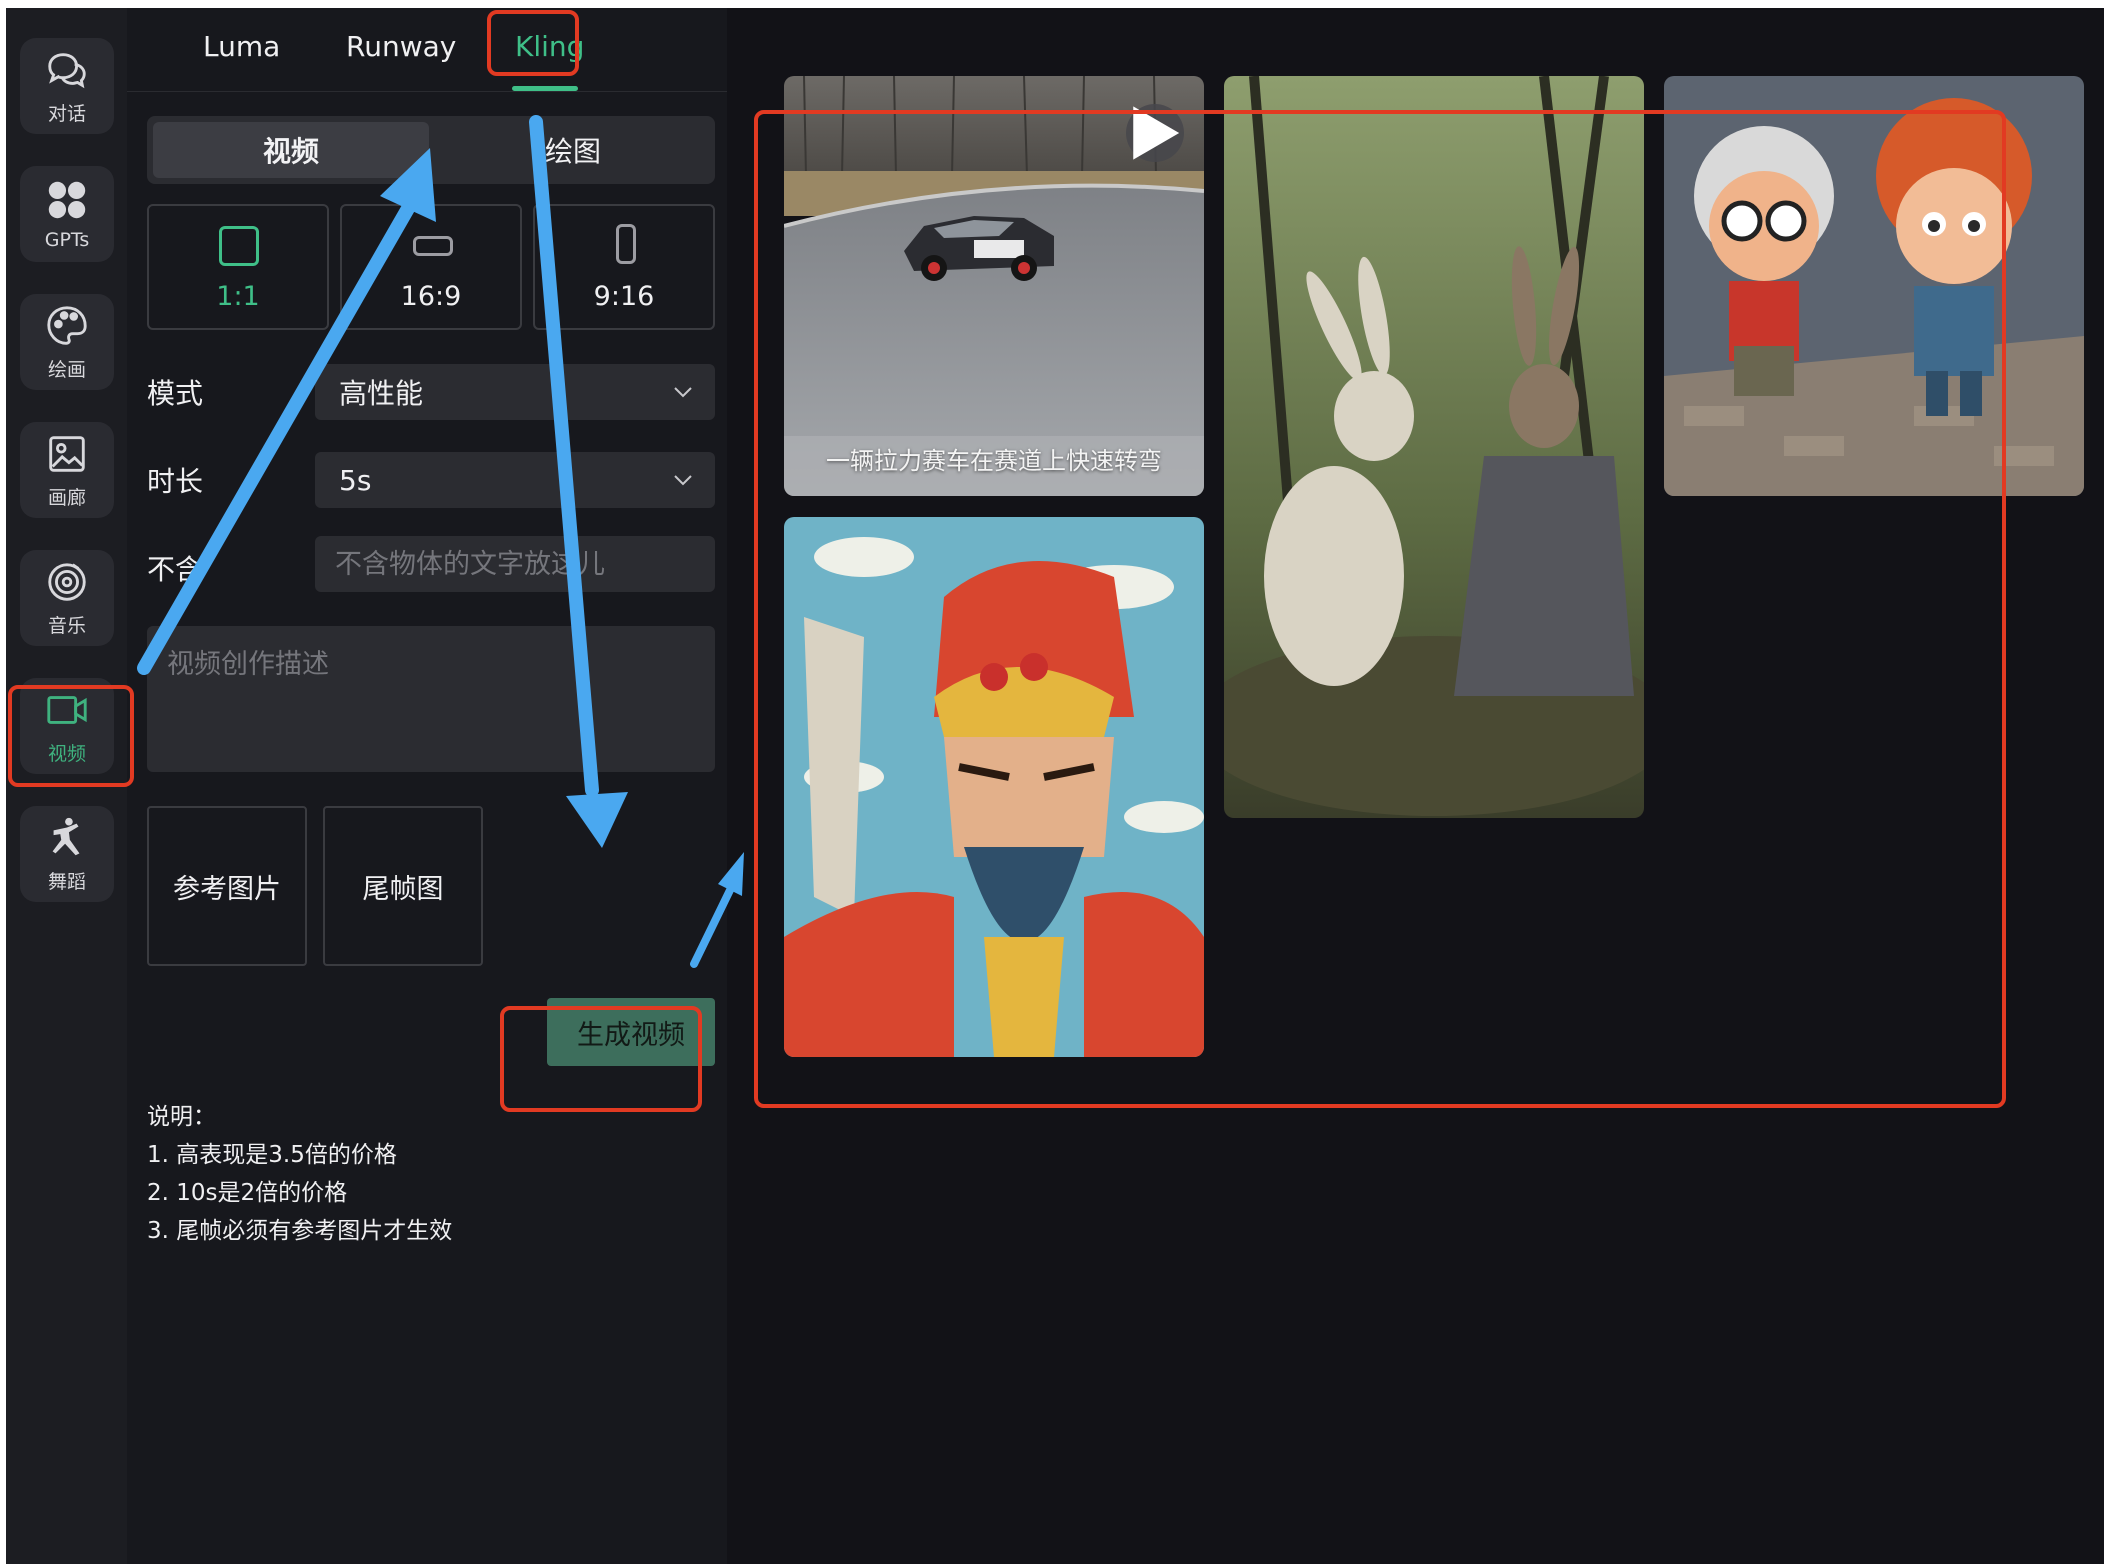  I want to click on negative-prompt-label: 不含, so click(175, 569).